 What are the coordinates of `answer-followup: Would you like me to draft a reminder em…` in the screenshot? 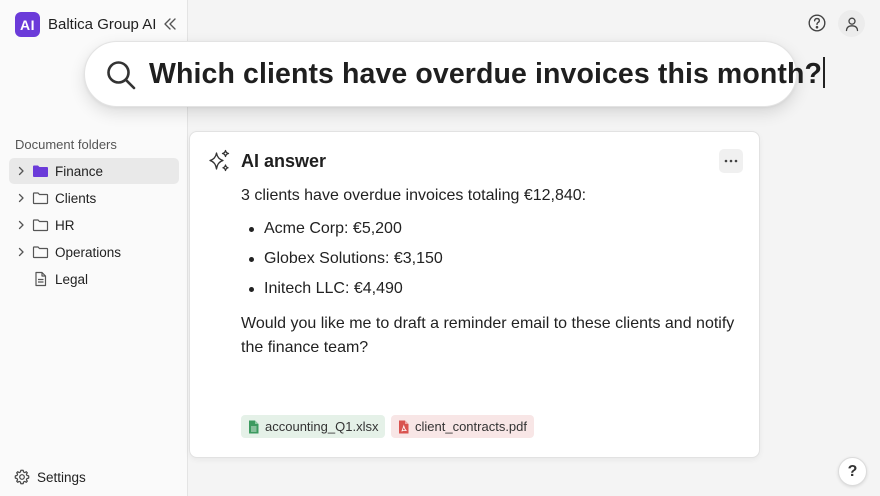 It's located at (488, 335).